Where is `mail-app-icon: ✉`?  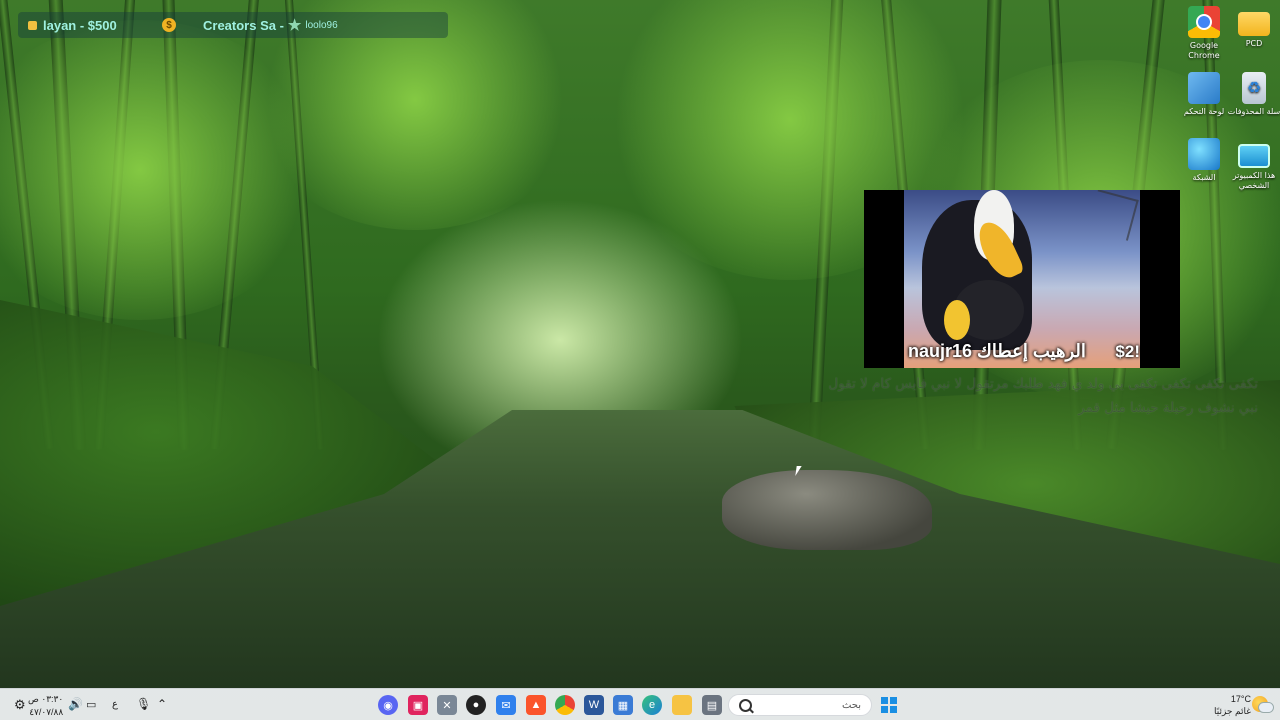
mail-app-icon: ✉ is located at coordinates (506, 705).